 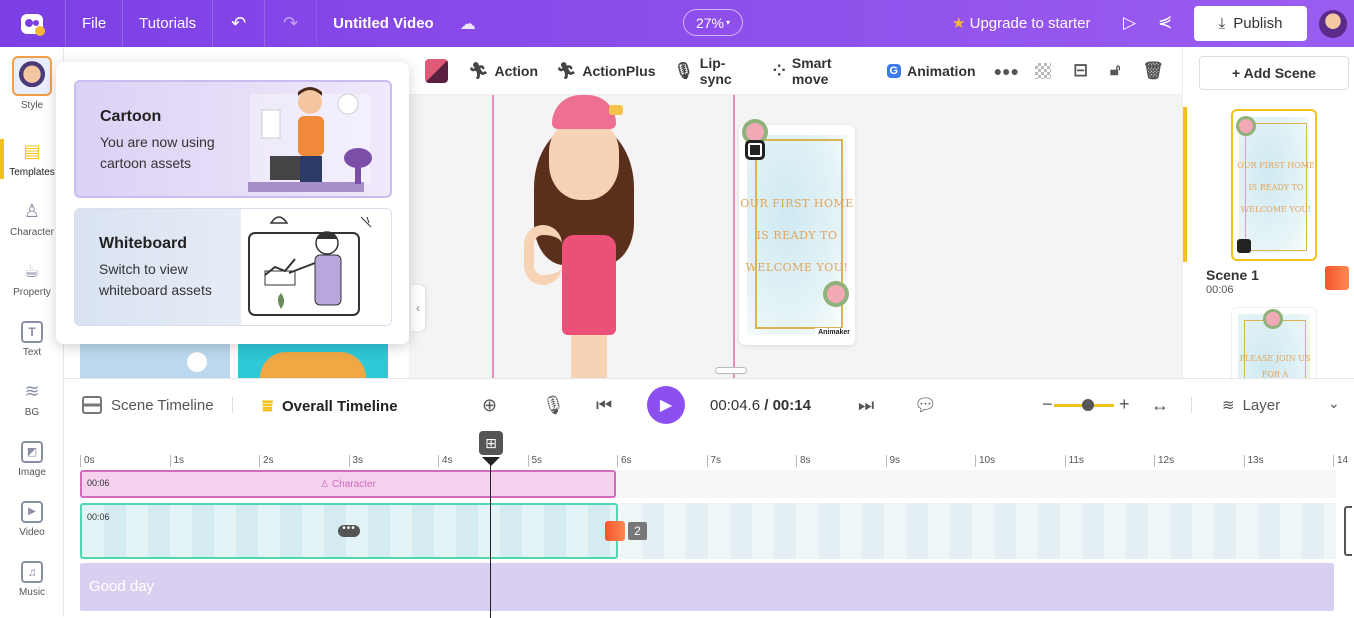 I want to click on fit-zoom-icon: ⊕, so click(x=489, y=405).